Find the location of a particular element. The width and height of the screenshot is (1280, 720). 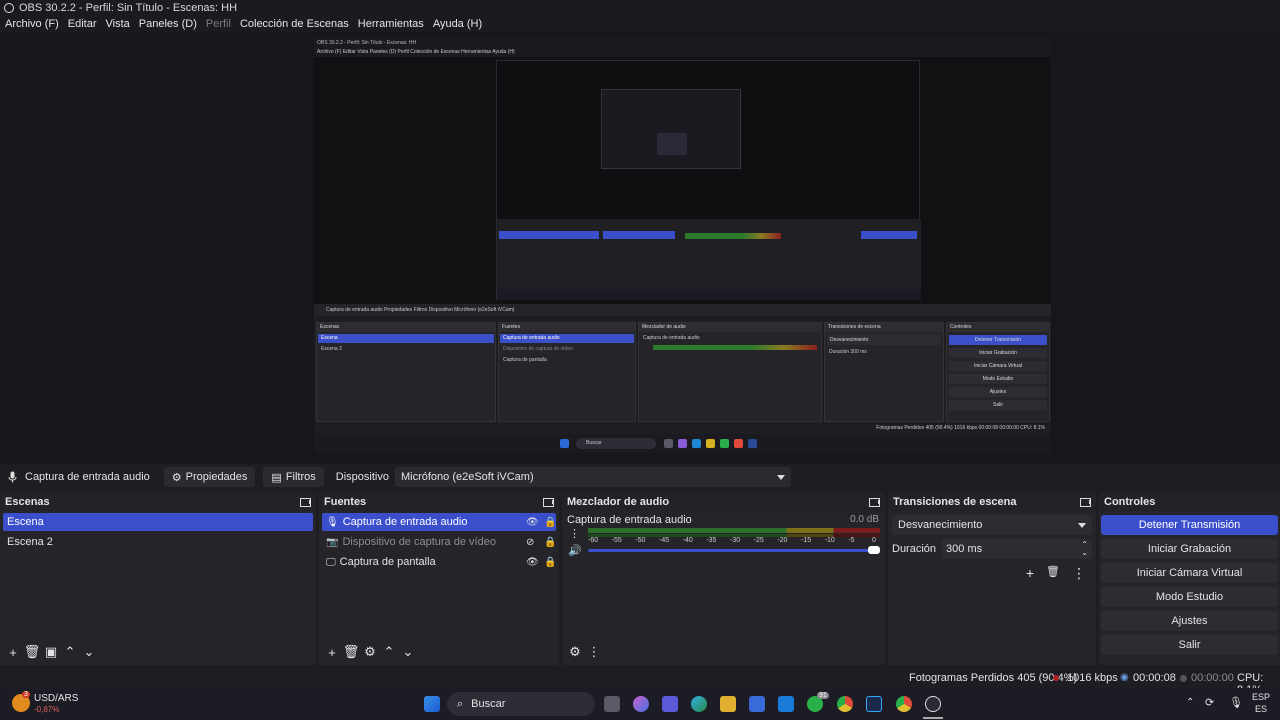

chrome-profile-icon is located at coordinates (904, 704).